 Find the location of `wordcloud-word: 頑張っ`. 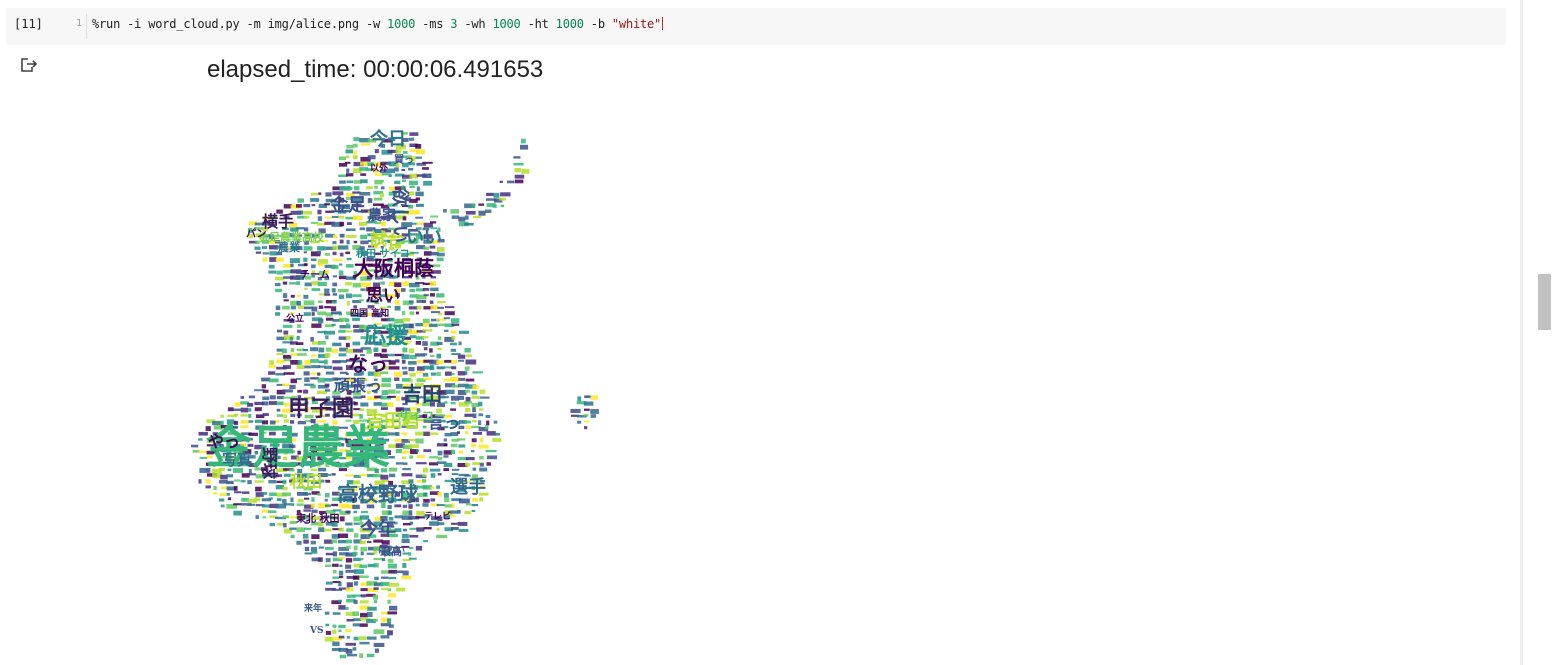

wordcloud-word: 頑張っ is located at coordinates (357, 385).